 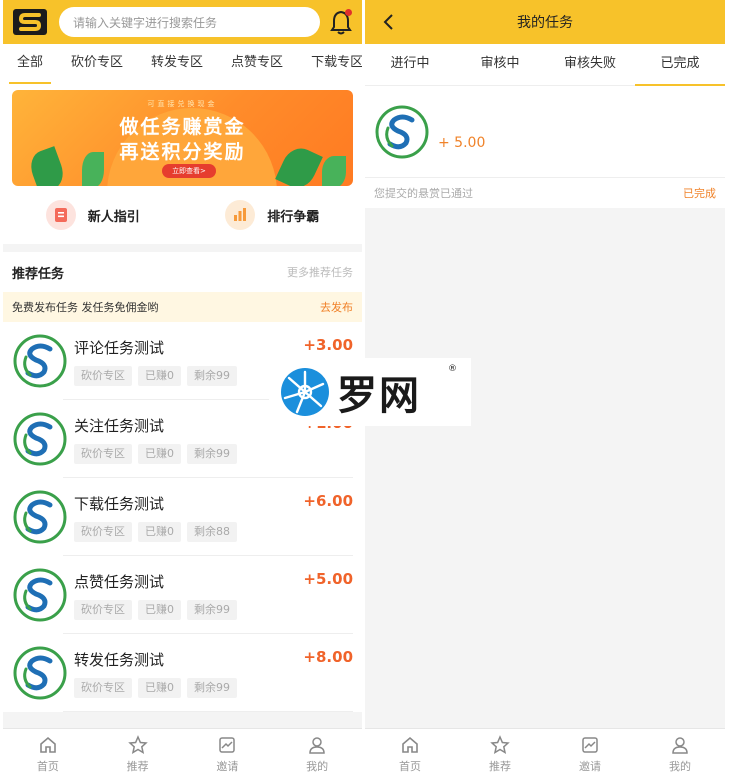 What do you see at coordinates (30, 64) in the screenshot?
I see `tab-all: 全部` at bounding box center [30, 64].